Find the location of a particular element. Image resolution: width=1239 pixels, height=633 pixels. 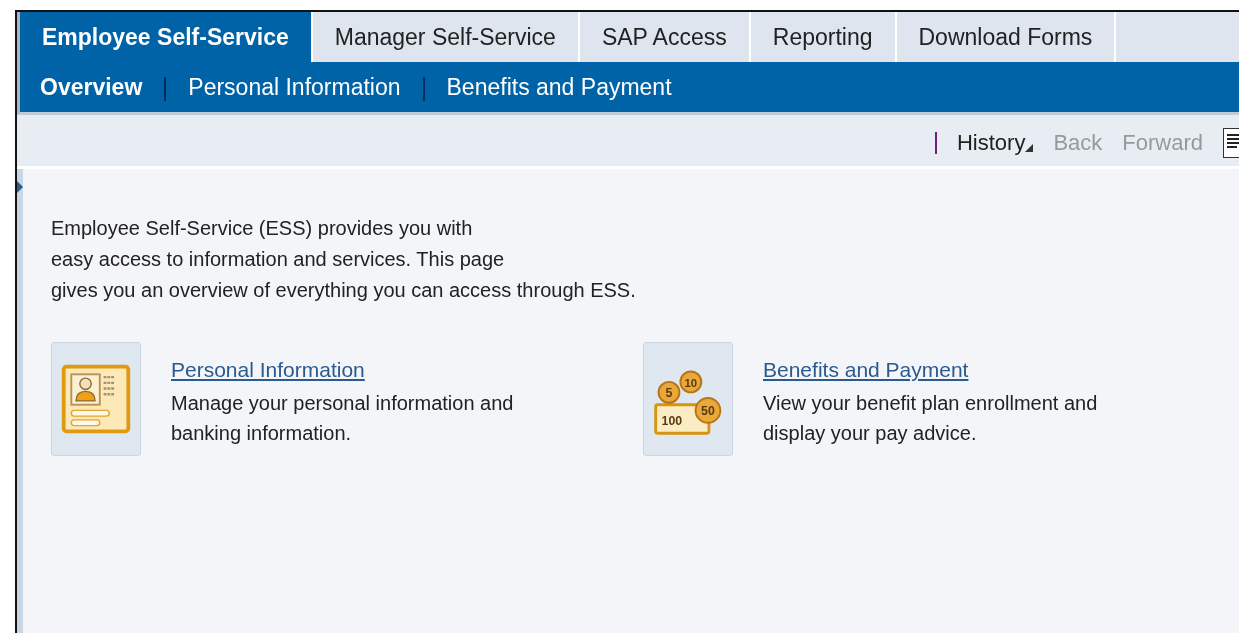

history-nav-link: History is located at coordinates (995, 143).